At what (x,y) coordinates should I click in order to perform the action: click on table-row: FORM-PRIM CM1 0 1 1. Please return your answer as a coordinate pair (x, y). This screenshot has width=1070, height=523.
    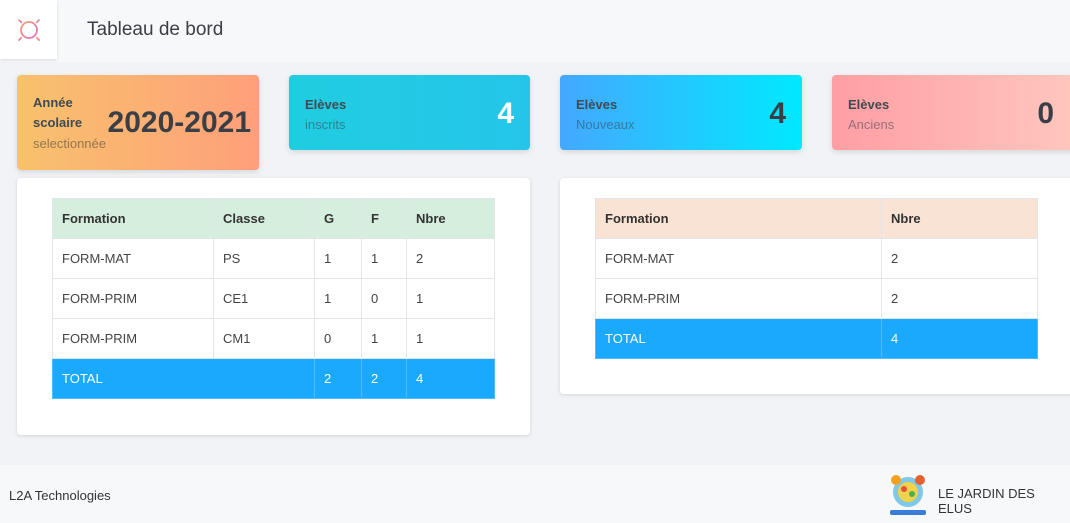
    Looking at the image, I should click on (273, 338).